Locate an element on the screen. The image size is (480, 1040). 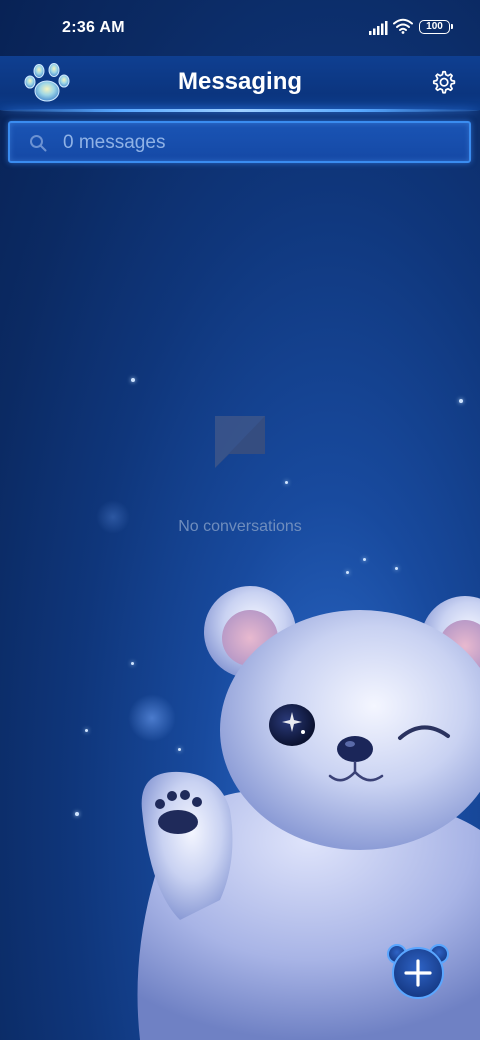
new-message-button is located at coordinates (418, 971).